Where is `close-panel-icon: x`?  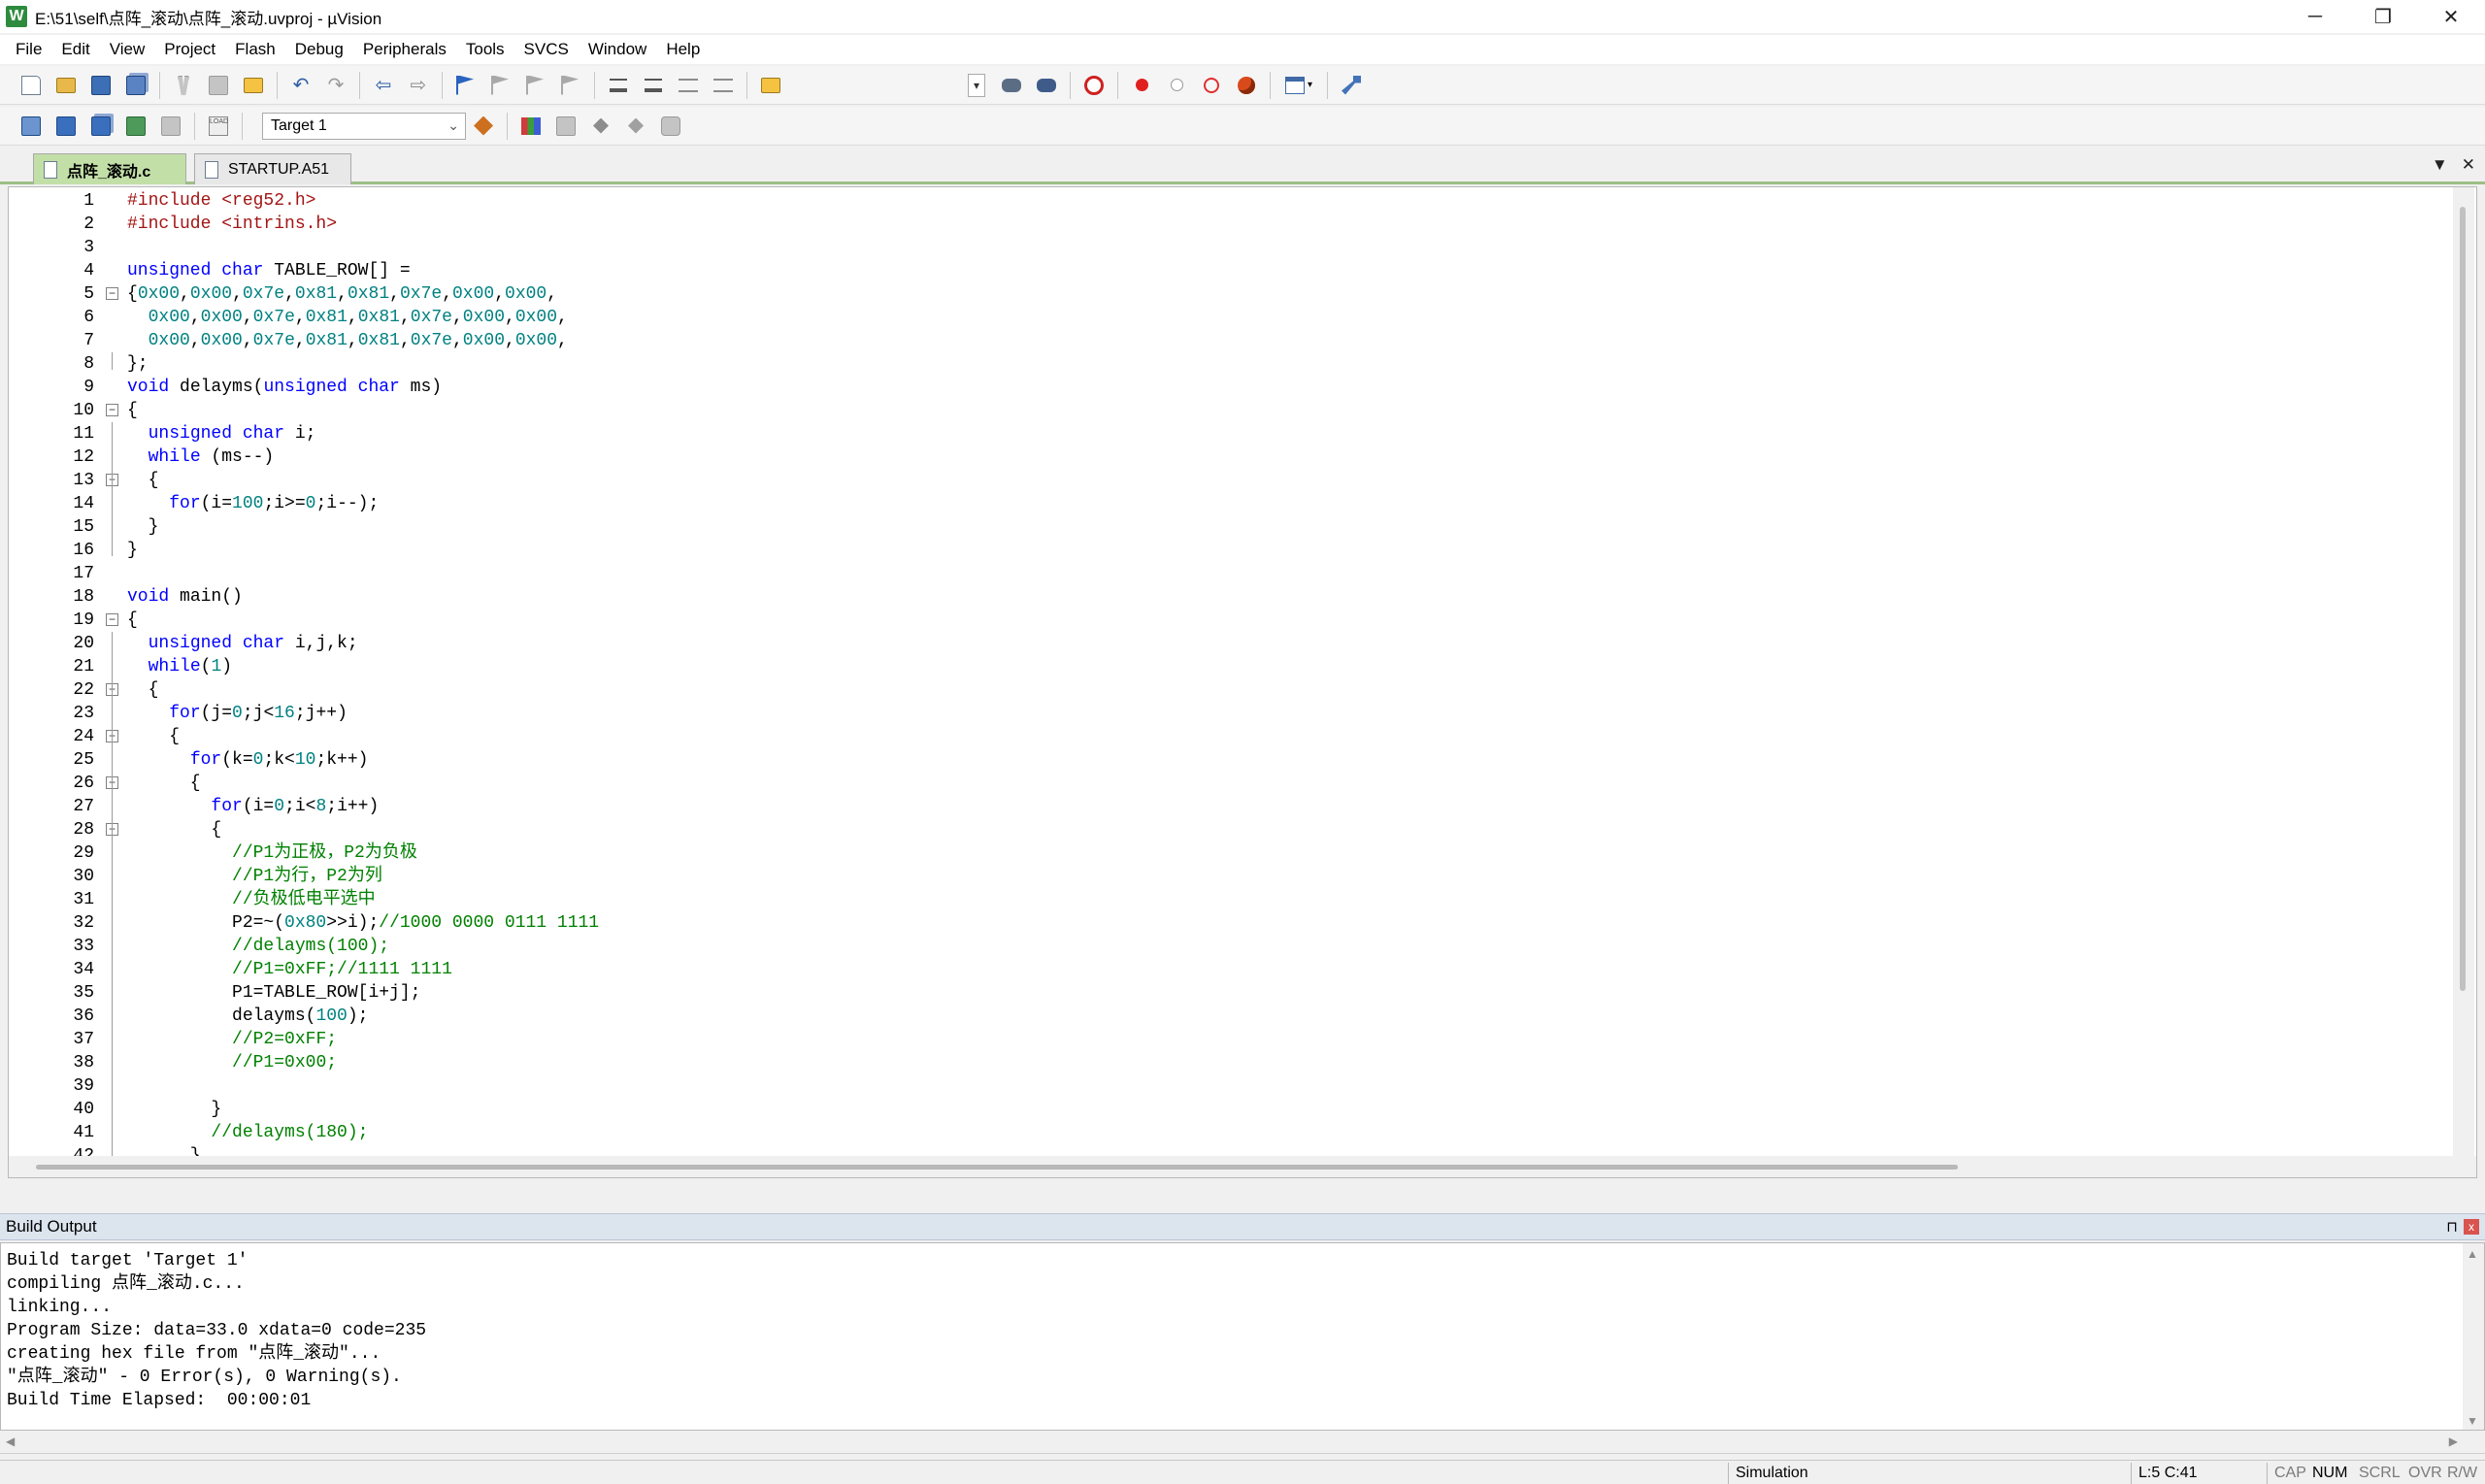
close-panel-icon: x is located at coordinates (2471, 1227).